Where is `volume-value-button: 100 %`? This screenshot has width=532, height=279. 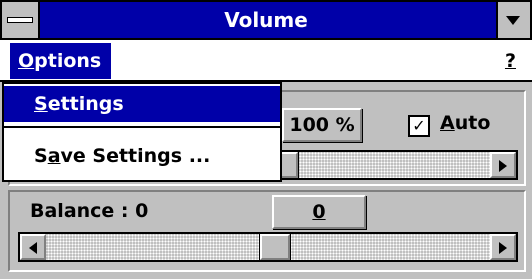 volume-value-button: 100 % is located at coordinates (322, 125).